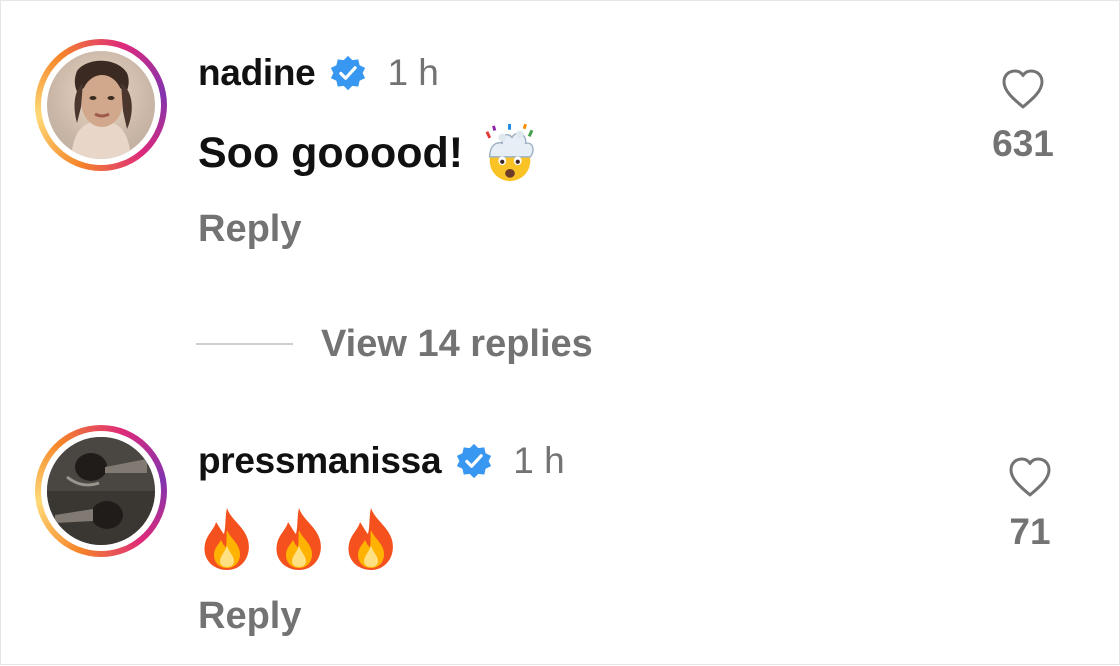  I want to click on comment-text, so click(306, 539).